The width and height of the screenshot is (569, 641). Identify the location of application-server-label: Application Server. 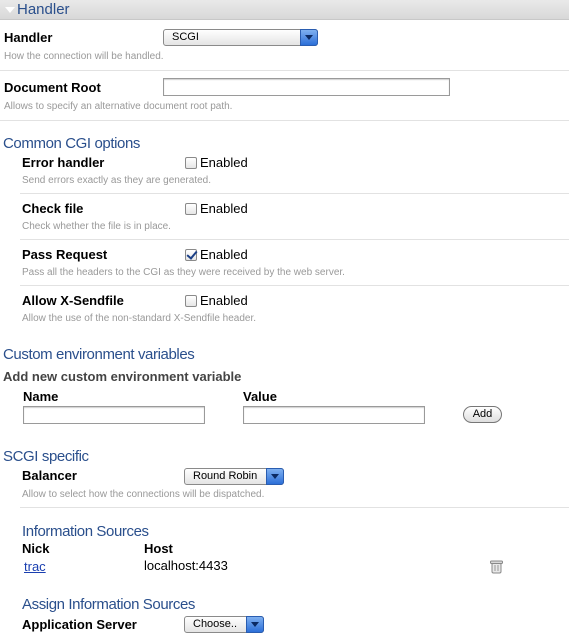
(79, 624).